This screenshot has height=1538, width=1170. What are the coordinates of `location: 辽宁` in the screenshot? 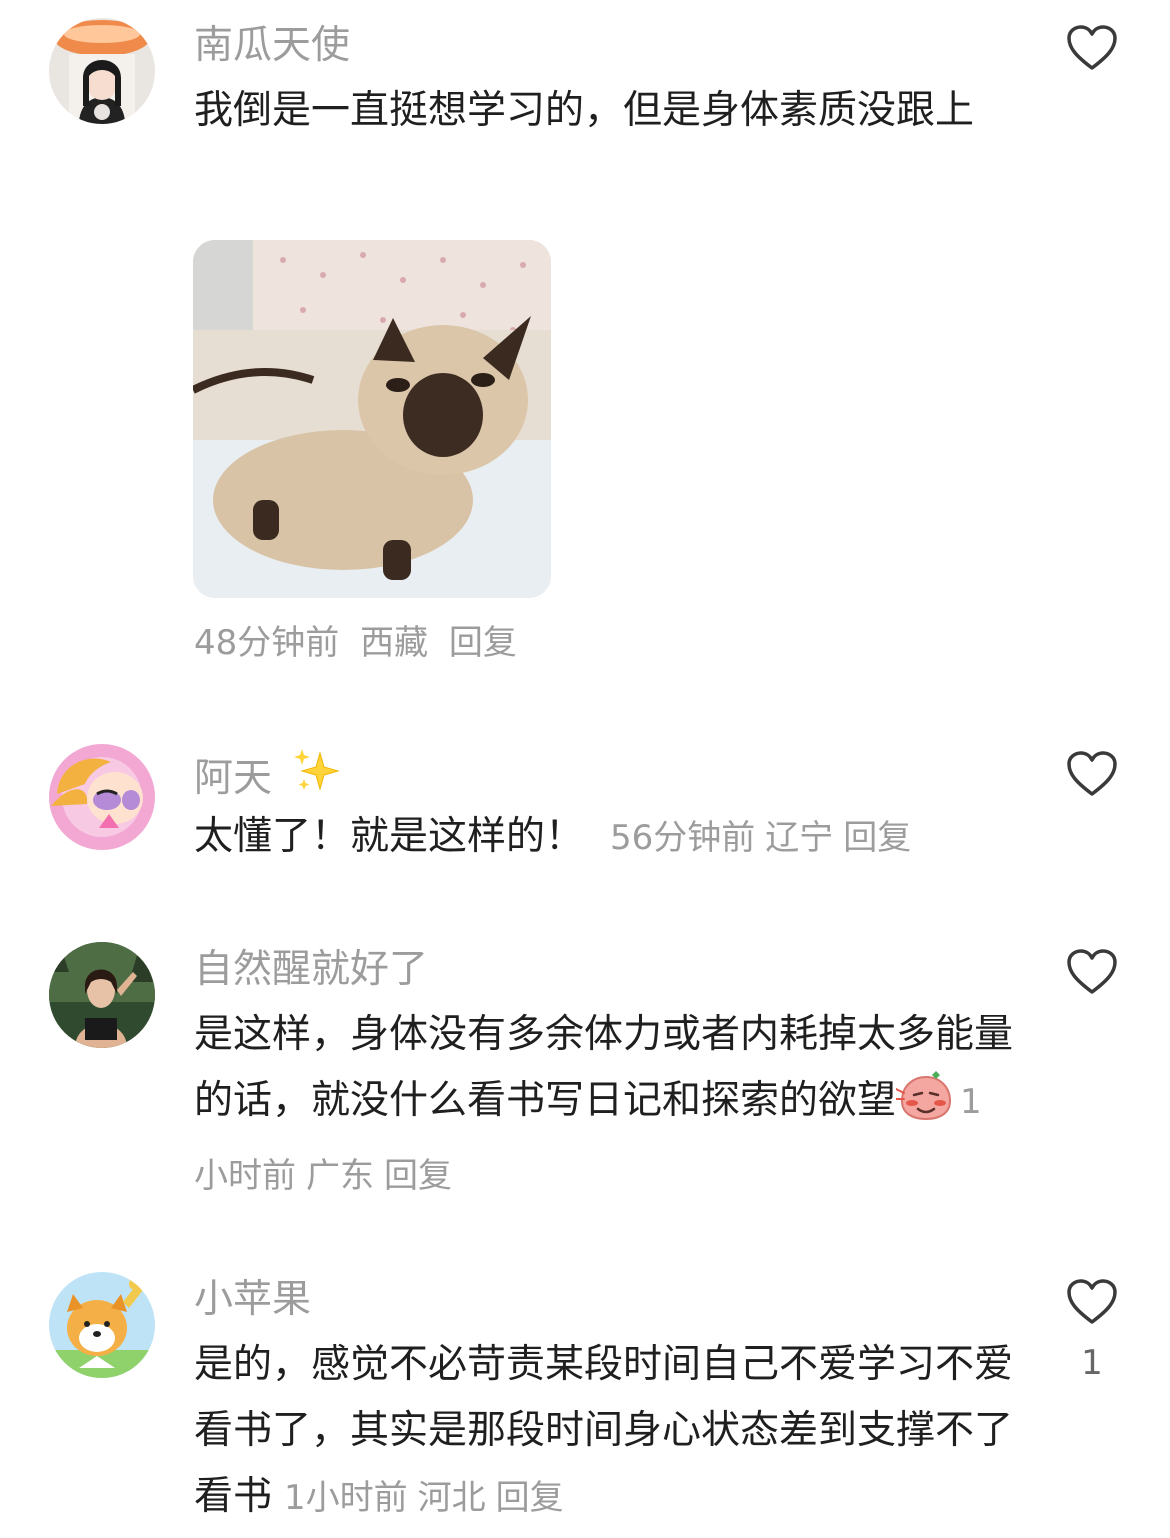 It's located at (799, 838).